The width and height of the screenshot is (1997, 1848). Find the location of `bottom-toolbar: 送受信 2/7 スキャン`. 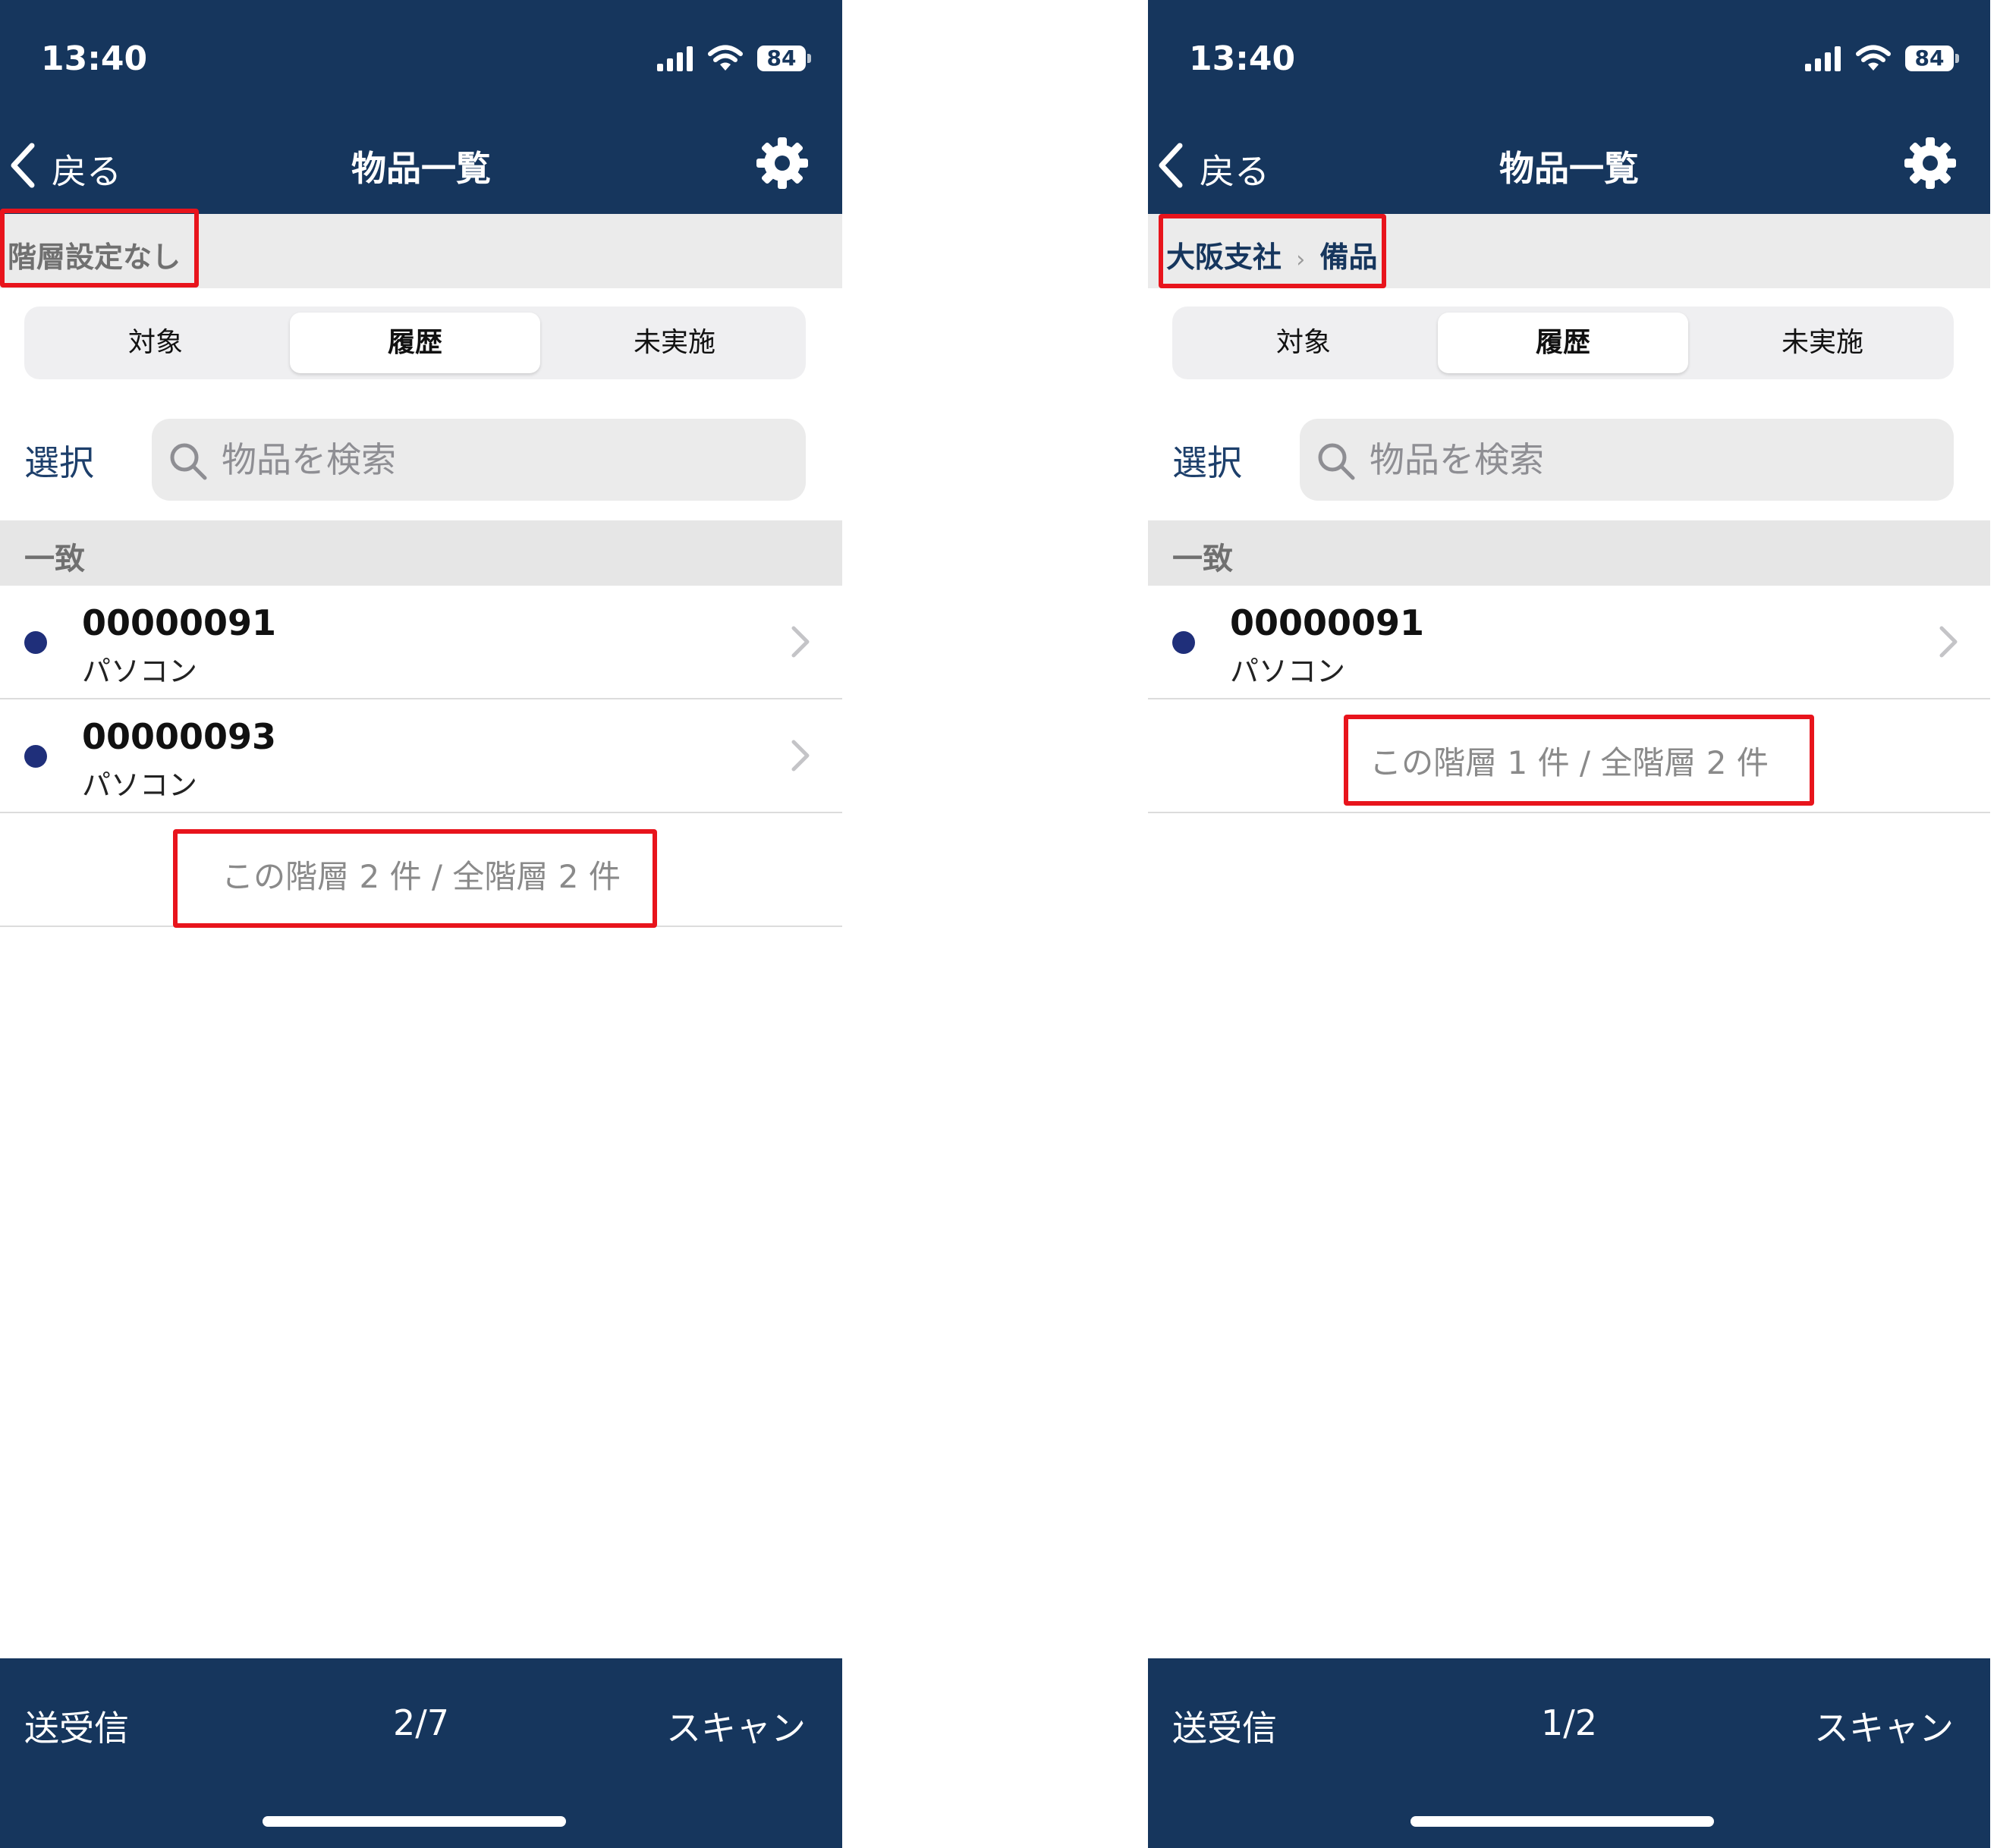

bottom-toolbar: 送受信 2/7 スキャン is located at coordinates (421, 1753).